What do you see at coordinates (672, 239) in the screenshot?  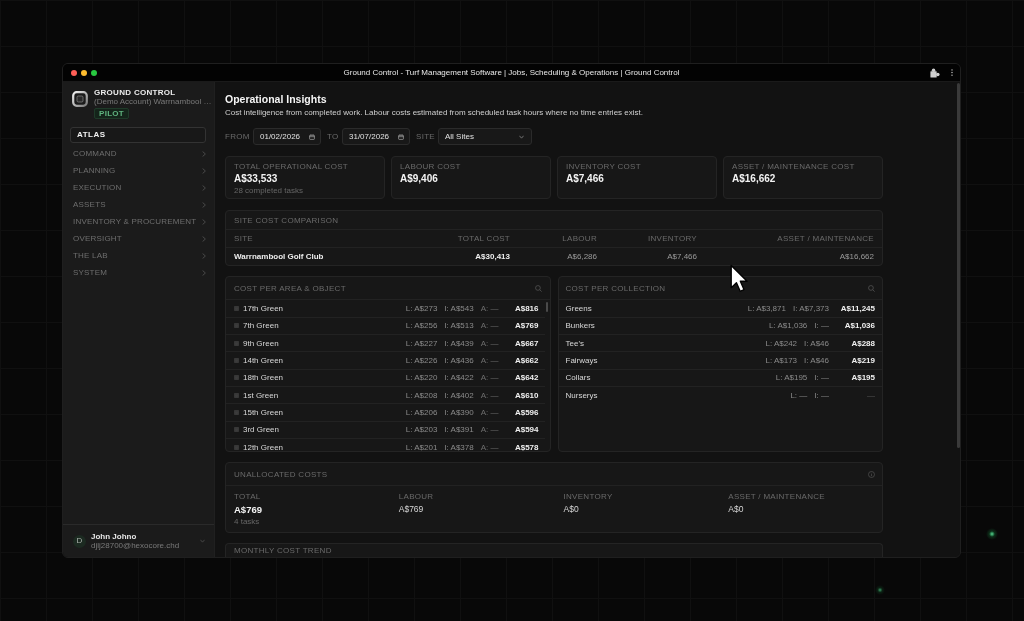 I see `column-header: INVENTORY` at bounding box center [672, 239].